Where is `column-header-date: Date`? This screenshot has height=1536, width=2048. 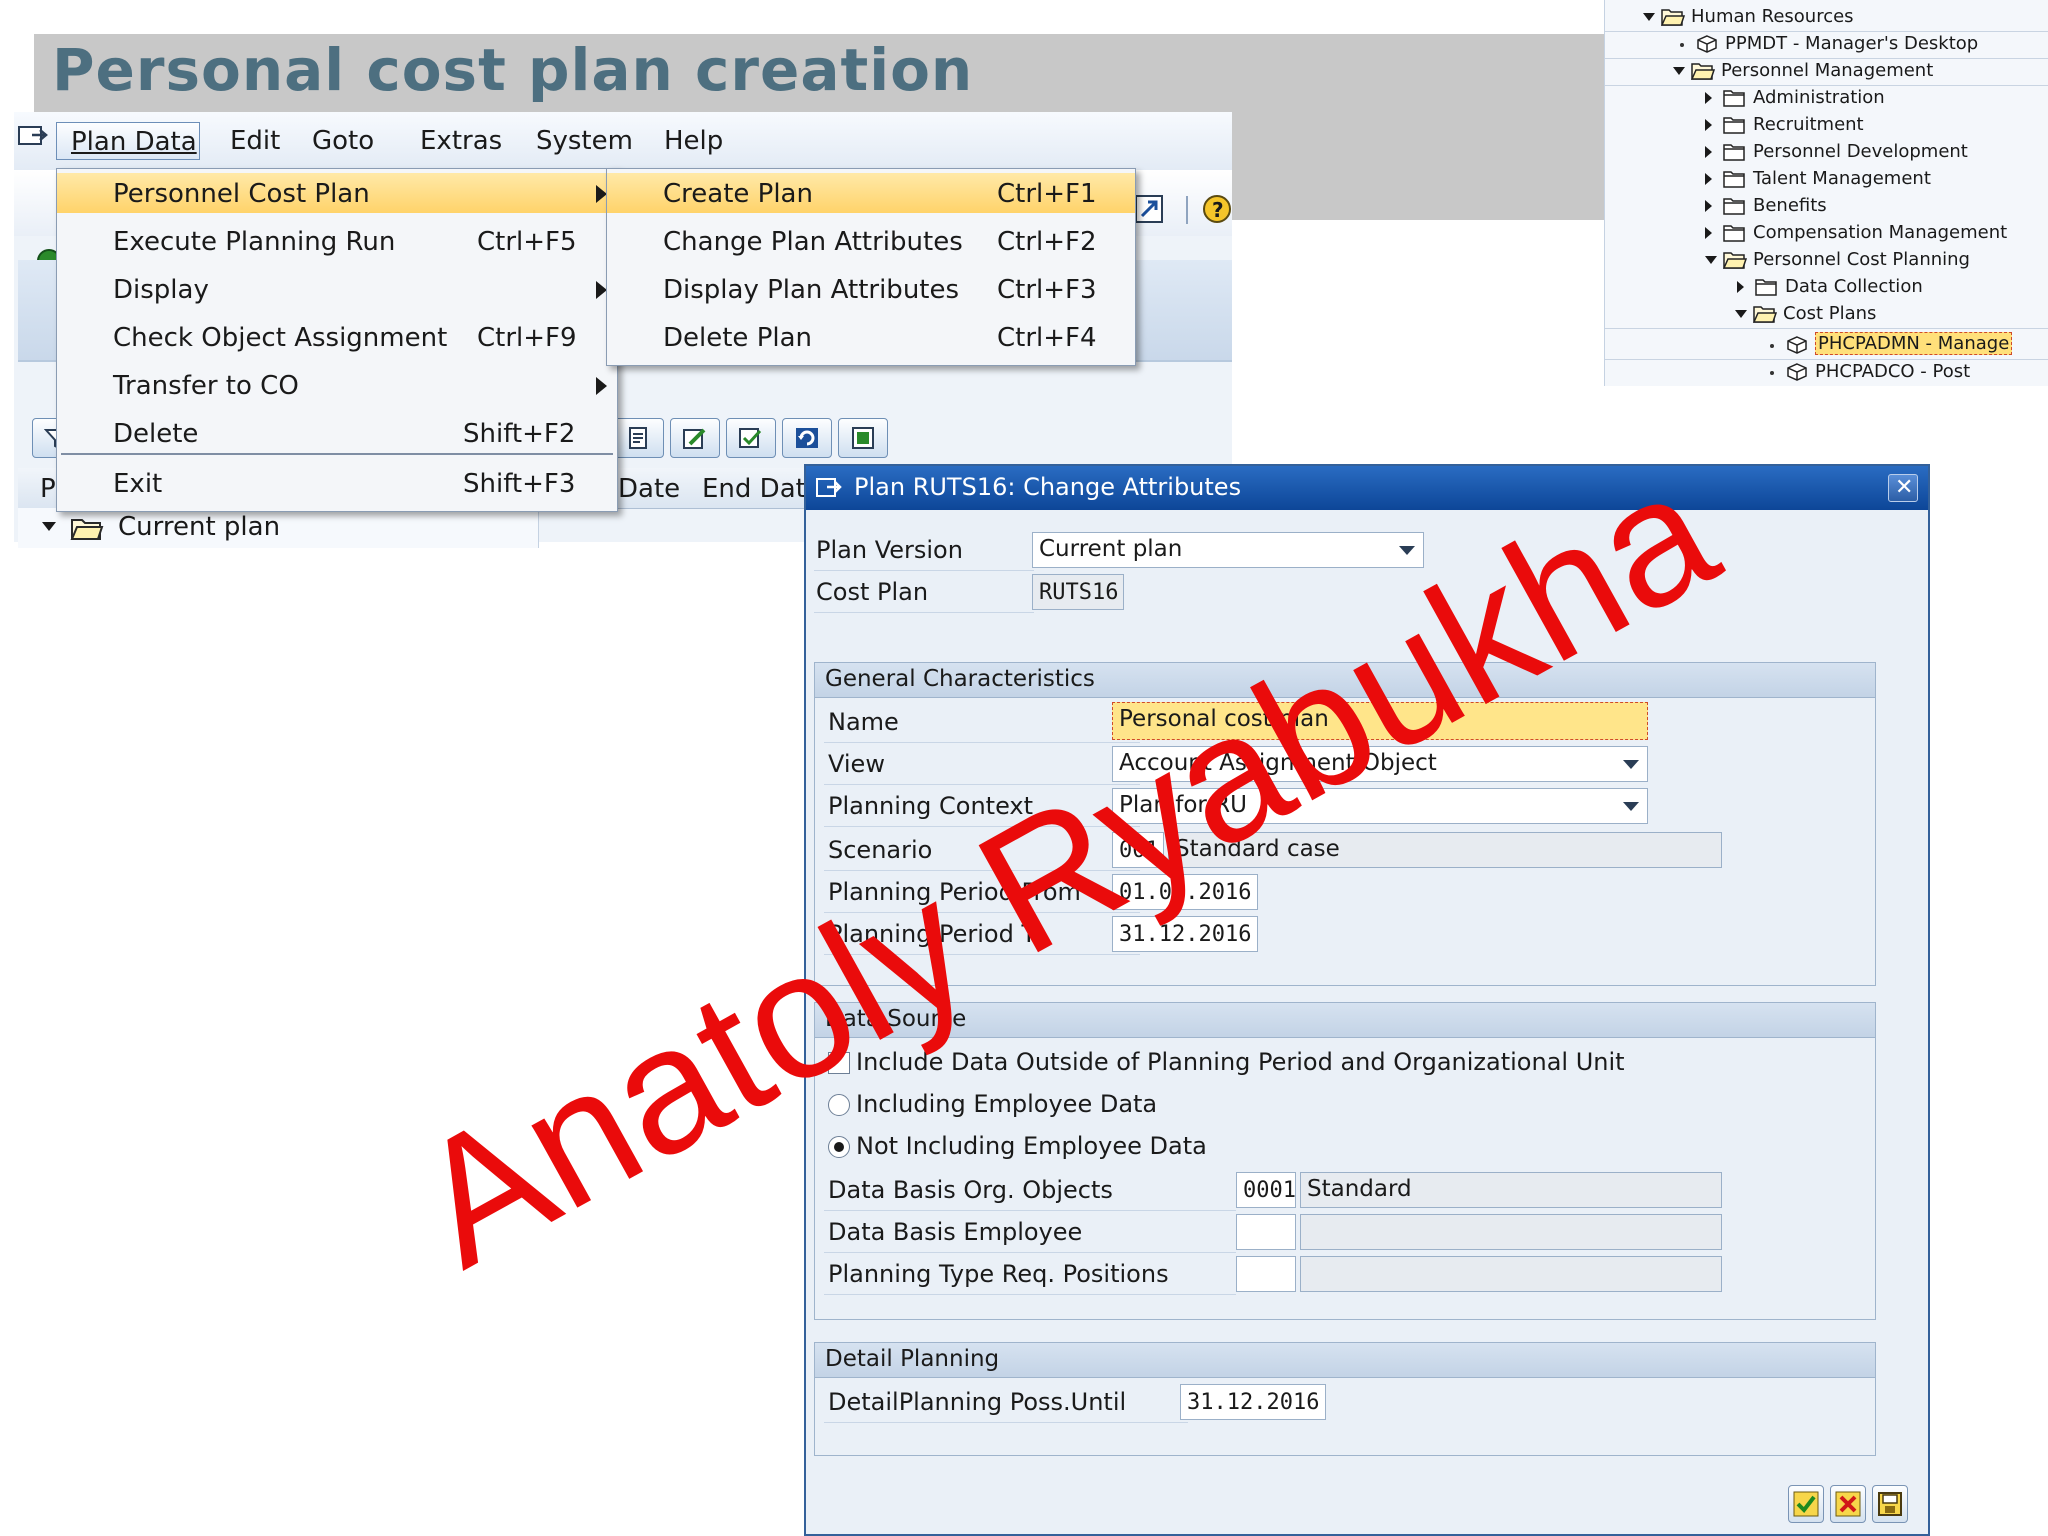 column-header-date: Date is located at coordinates (649, 489).